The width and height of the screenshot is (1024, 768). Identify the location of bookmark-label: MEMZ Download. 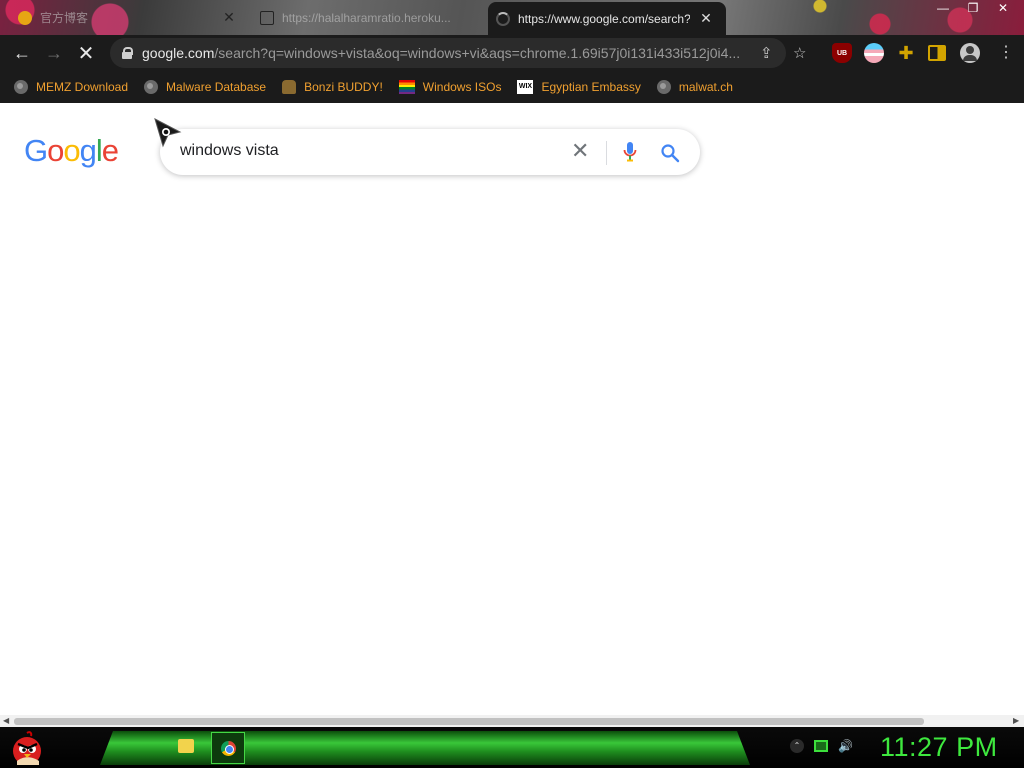
(82, 87).